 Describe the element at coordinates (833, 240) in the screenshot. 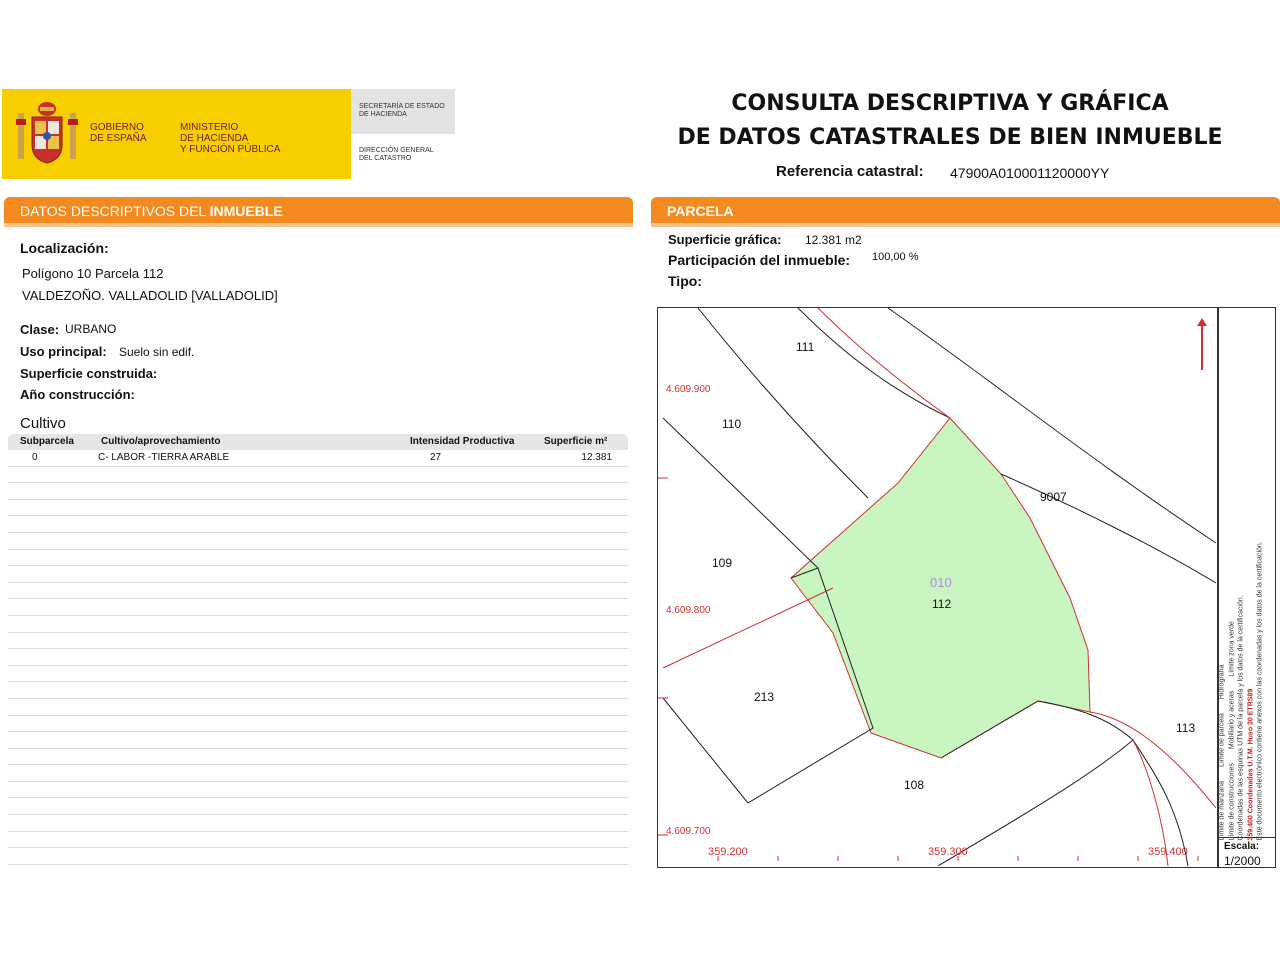

I see `superficie-grafica-value: 12.381 m2` at that location.